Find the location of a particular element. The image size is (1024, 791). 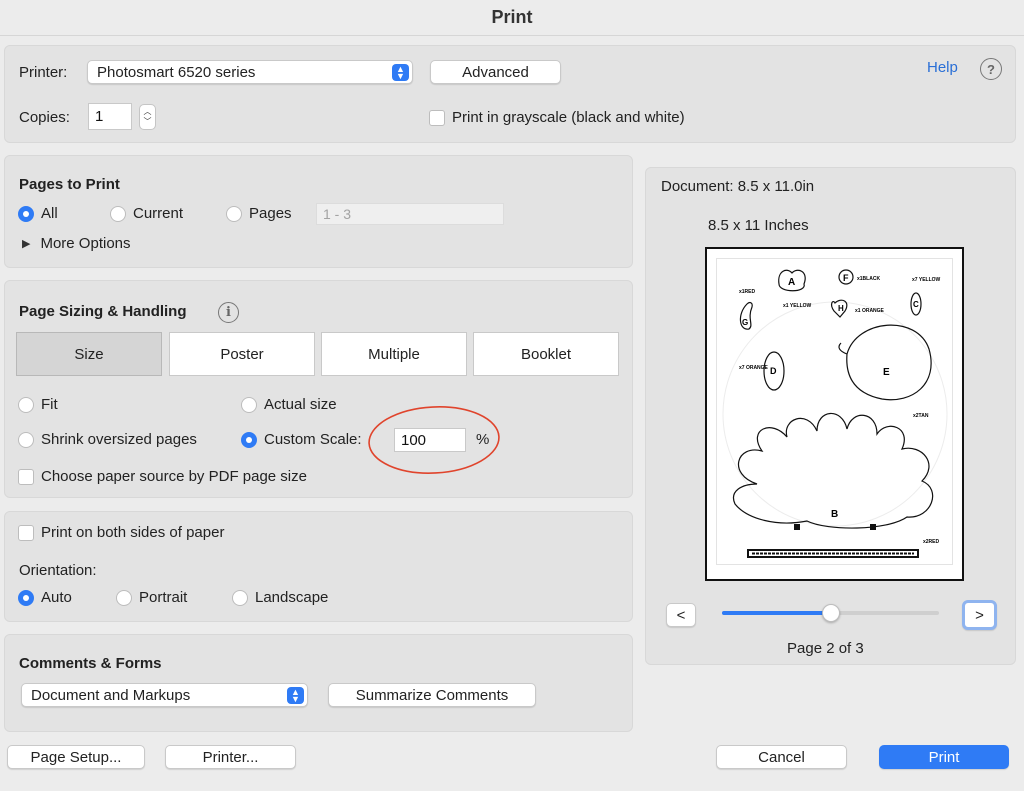

orientation-auto-label: Auto is located at coordinates (56, 597).